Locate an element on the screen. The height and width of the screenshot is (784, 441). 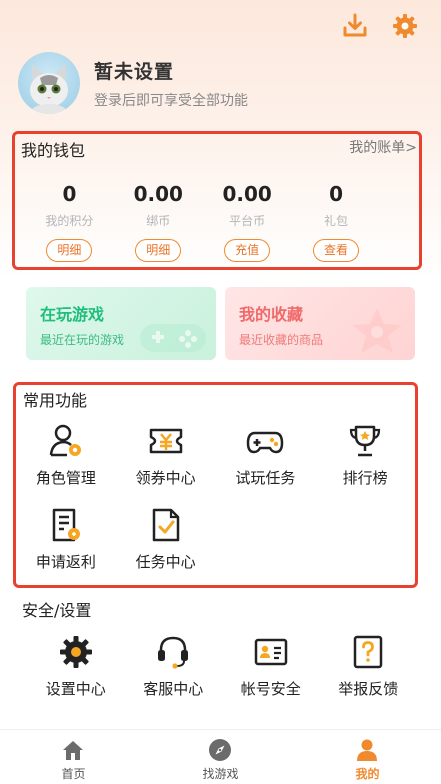
tab-mine: 我的 is located at coordinates (367, 757).